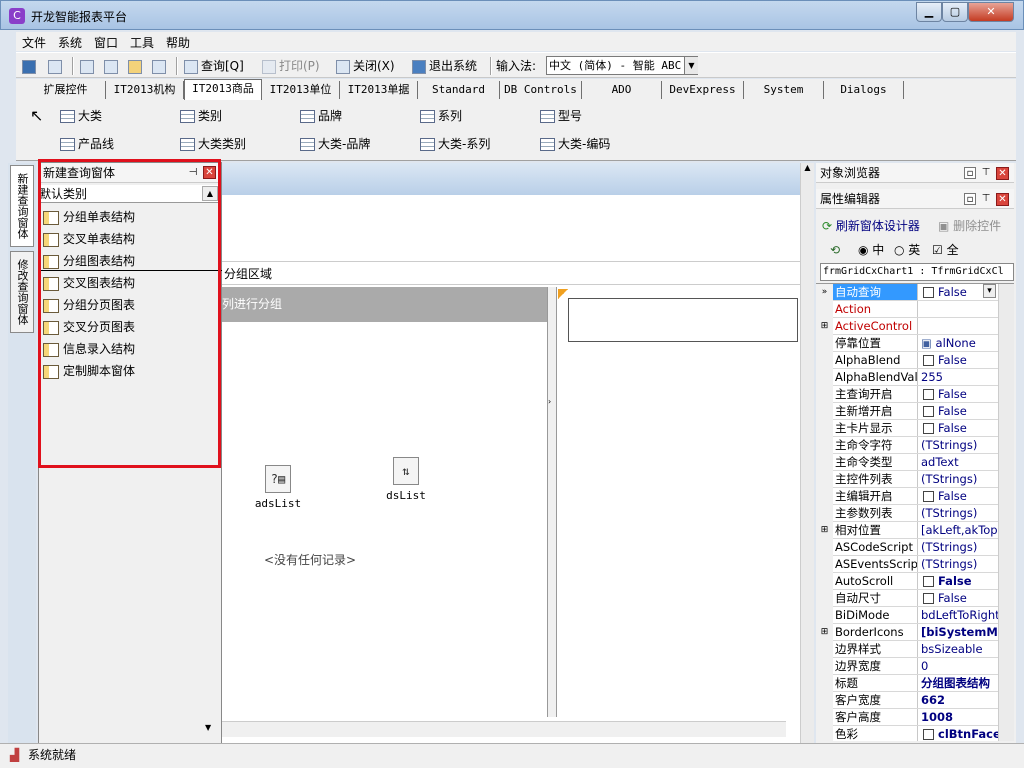 This screenshot has width=1024, height=768. What do you see at coordinates (907, 513) in the screenshot?
I see `property-row: 主参数列表 (TStrings)` at bounding box center [907, 513].